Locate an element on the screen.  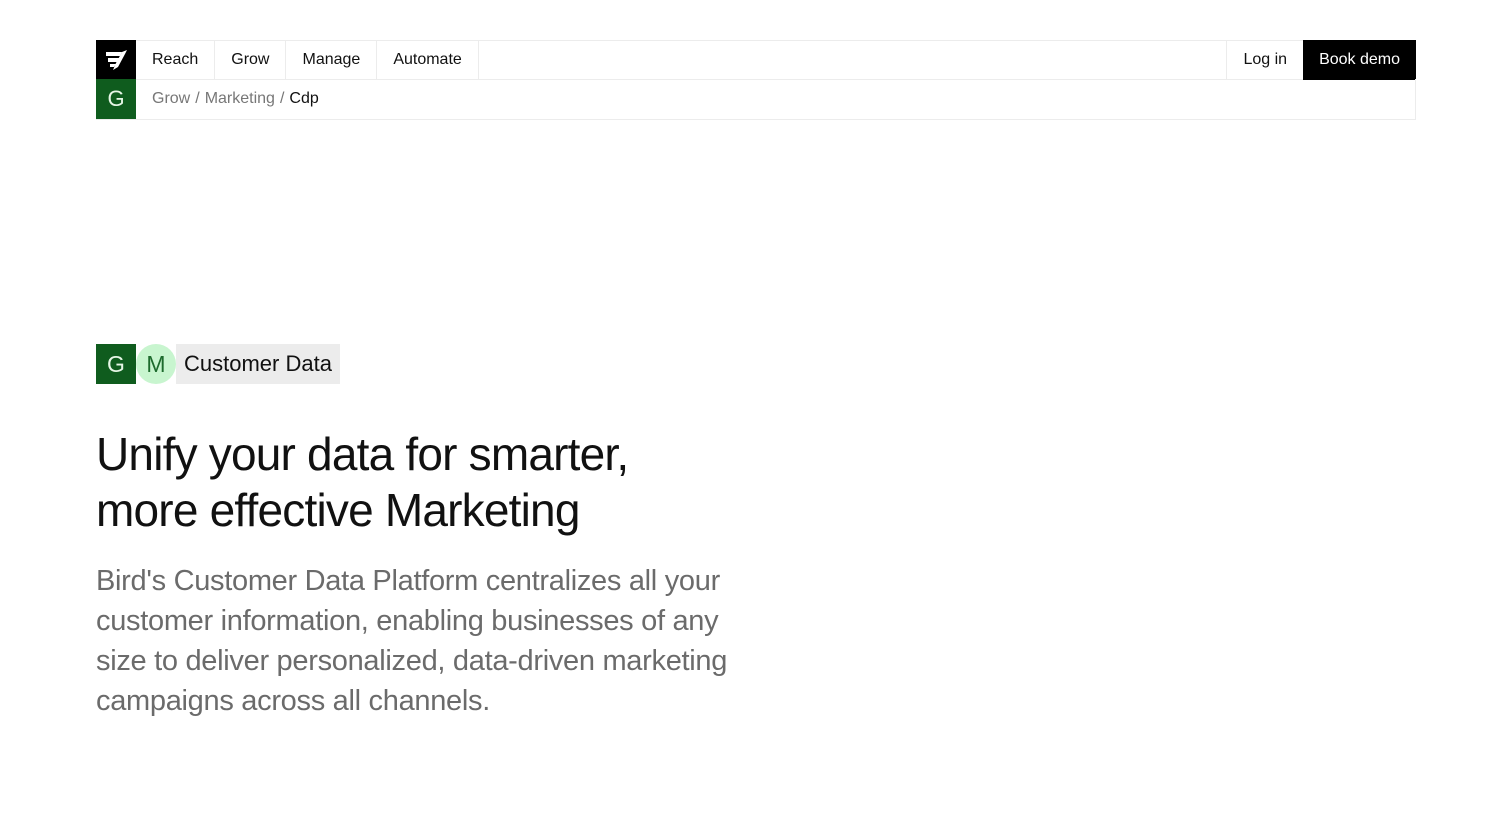
breadcrumb-grow-link: Grow is located at coordinates (171, 99).